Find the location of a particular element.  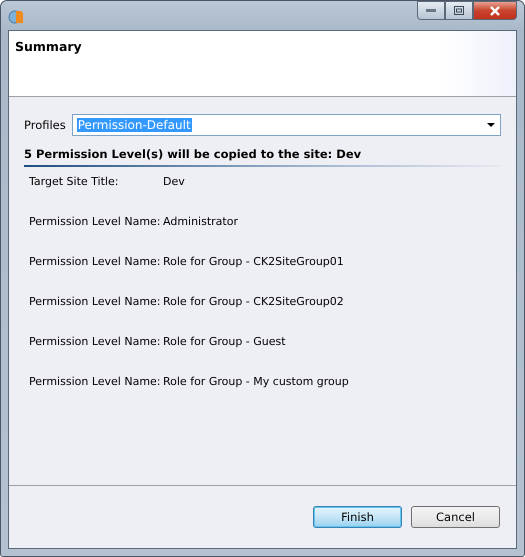

page-title: Summary is located at coordinates (49, 46).